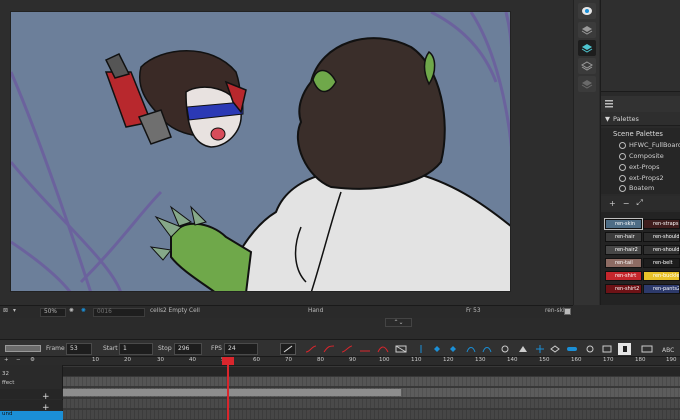 The image size is (680, 420). I want to click on dropdown-chevron-icon: ▾, so click(14, 311).